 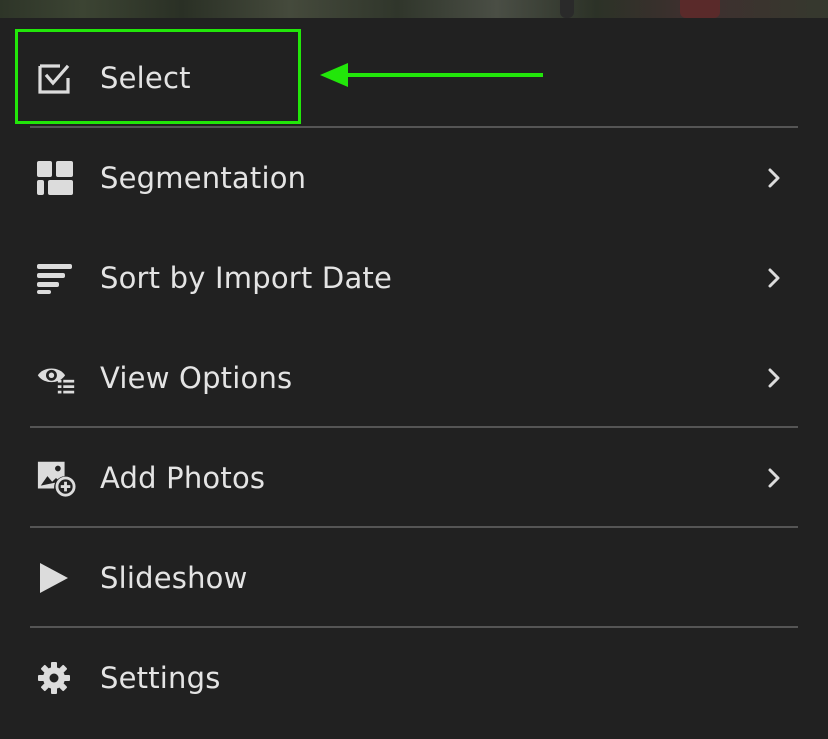 I want to click on annotation-arrow-icon, so click(x=431, y=75).